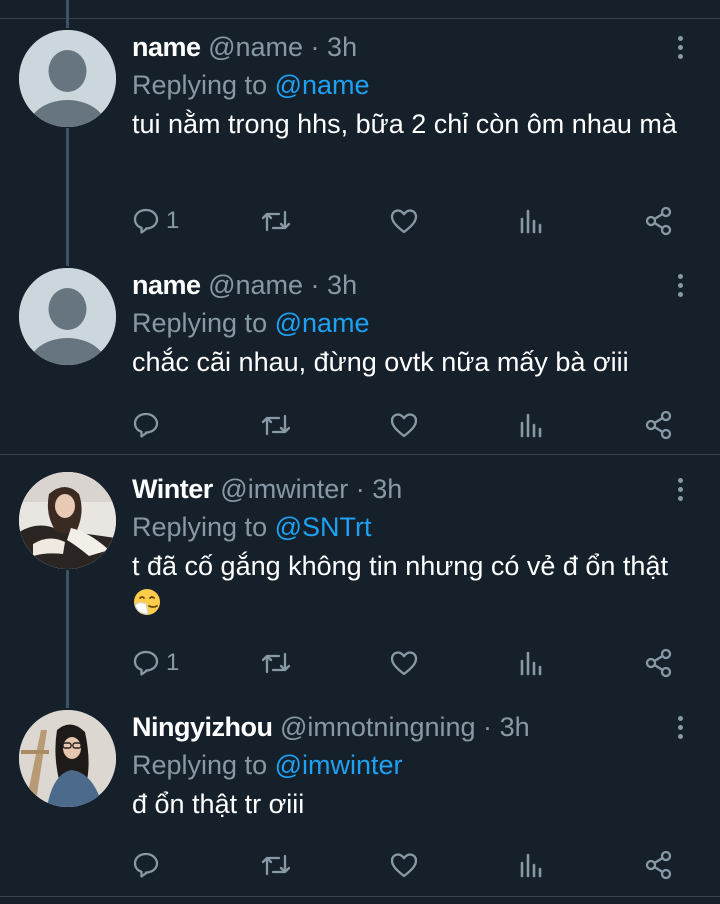 This screenshot has width=720, height=904. Describe the element at coordinates (378, 727) in the screenshot. I see `user-handle: @imnotningning` at that location.